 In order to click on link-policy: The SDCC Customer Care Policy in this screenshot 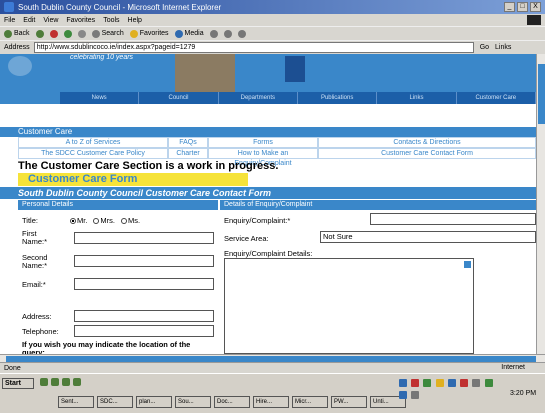, I will do `click(93, 153)`.